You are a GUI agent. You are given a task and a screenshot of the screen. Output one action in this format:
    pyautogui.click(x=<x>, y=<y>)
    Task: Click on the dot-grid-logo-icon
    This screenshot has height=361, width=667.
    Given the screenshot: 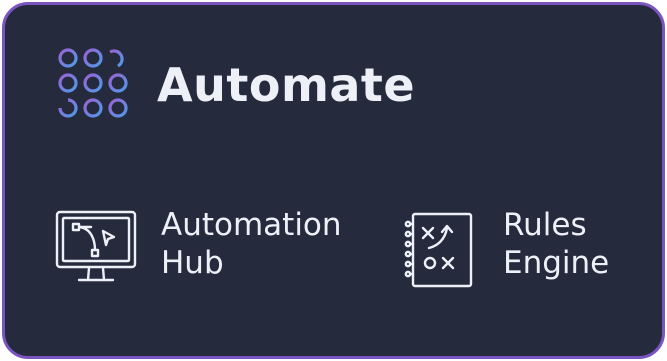 What is the action you would take?
    pyautogui.click(x=93, y=83)
    